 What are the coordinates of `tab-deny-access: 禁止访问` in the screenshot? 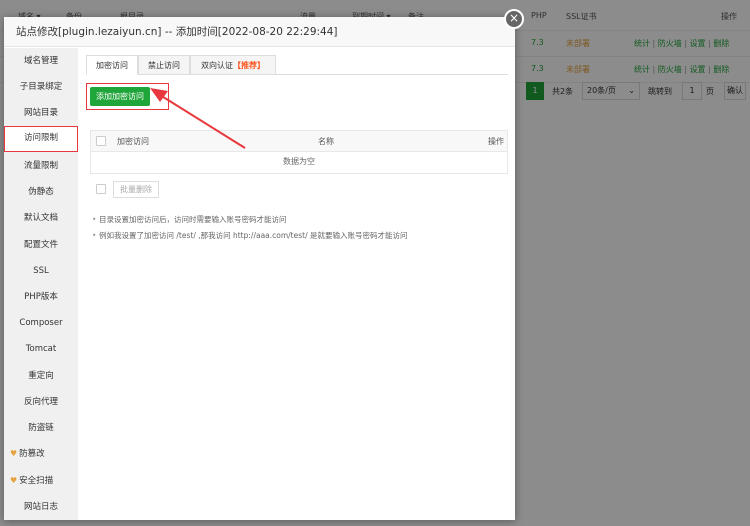 It's located at (164, 65).